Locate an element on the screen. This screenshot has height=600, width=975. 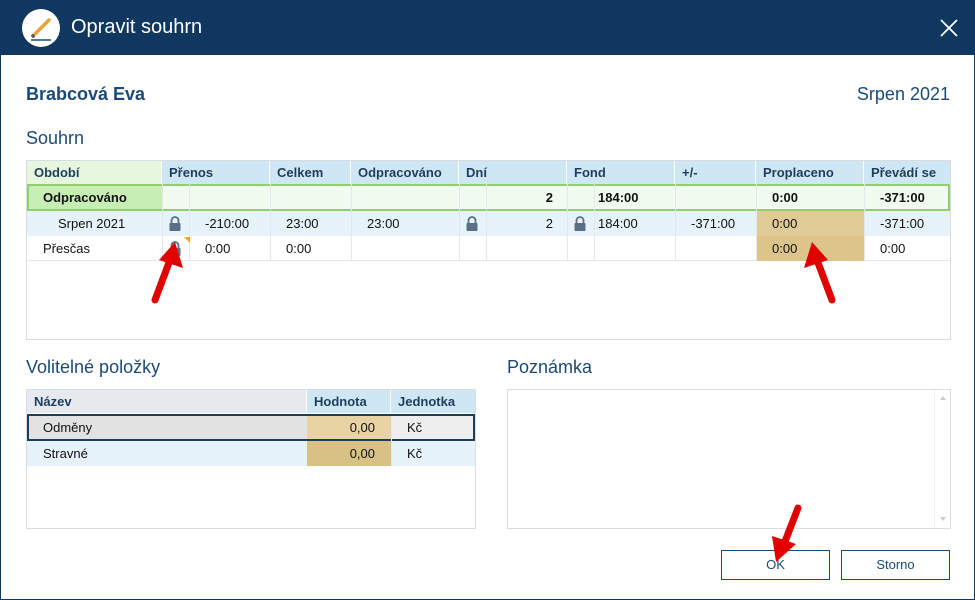
row-label: Srpen 2021 is located at coordinates (92, 223).